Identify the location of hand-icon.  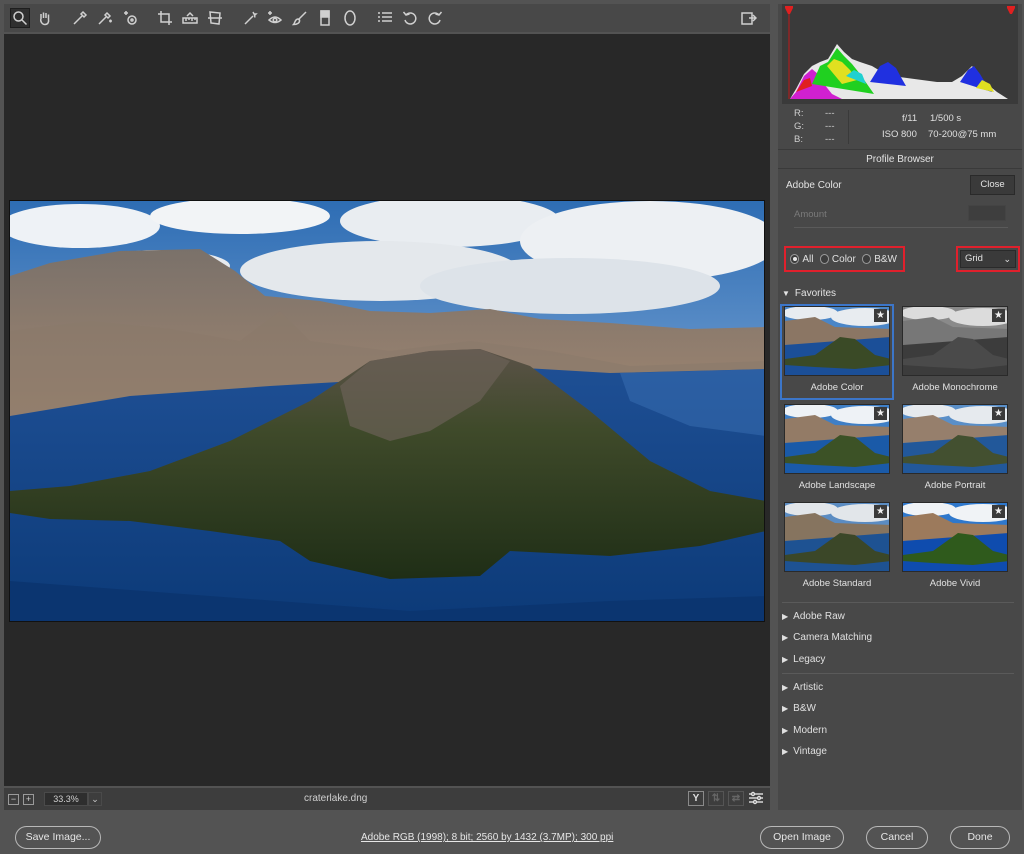
(45, 18).